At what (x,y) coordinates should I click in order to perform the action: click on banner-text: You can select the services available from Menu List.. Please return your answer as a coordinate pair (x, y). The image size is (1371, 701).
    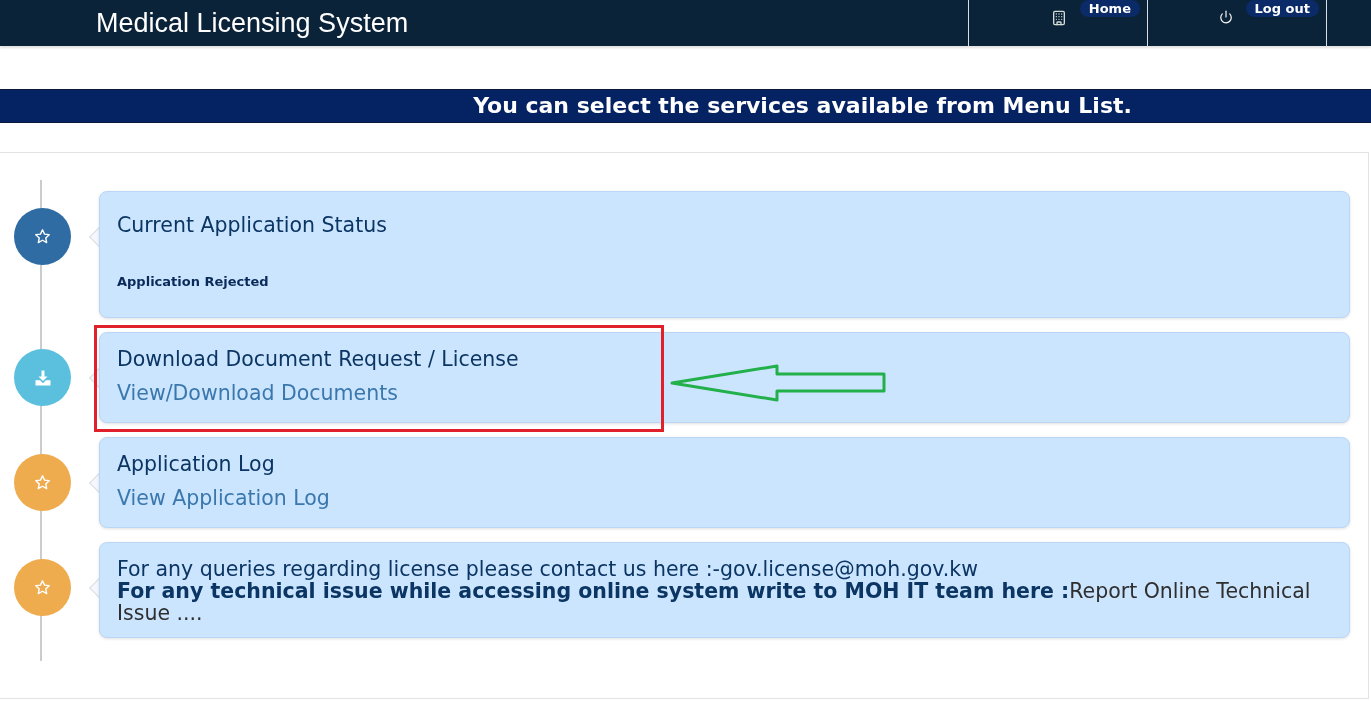
    Looking at the image, I should click on (802, 106).